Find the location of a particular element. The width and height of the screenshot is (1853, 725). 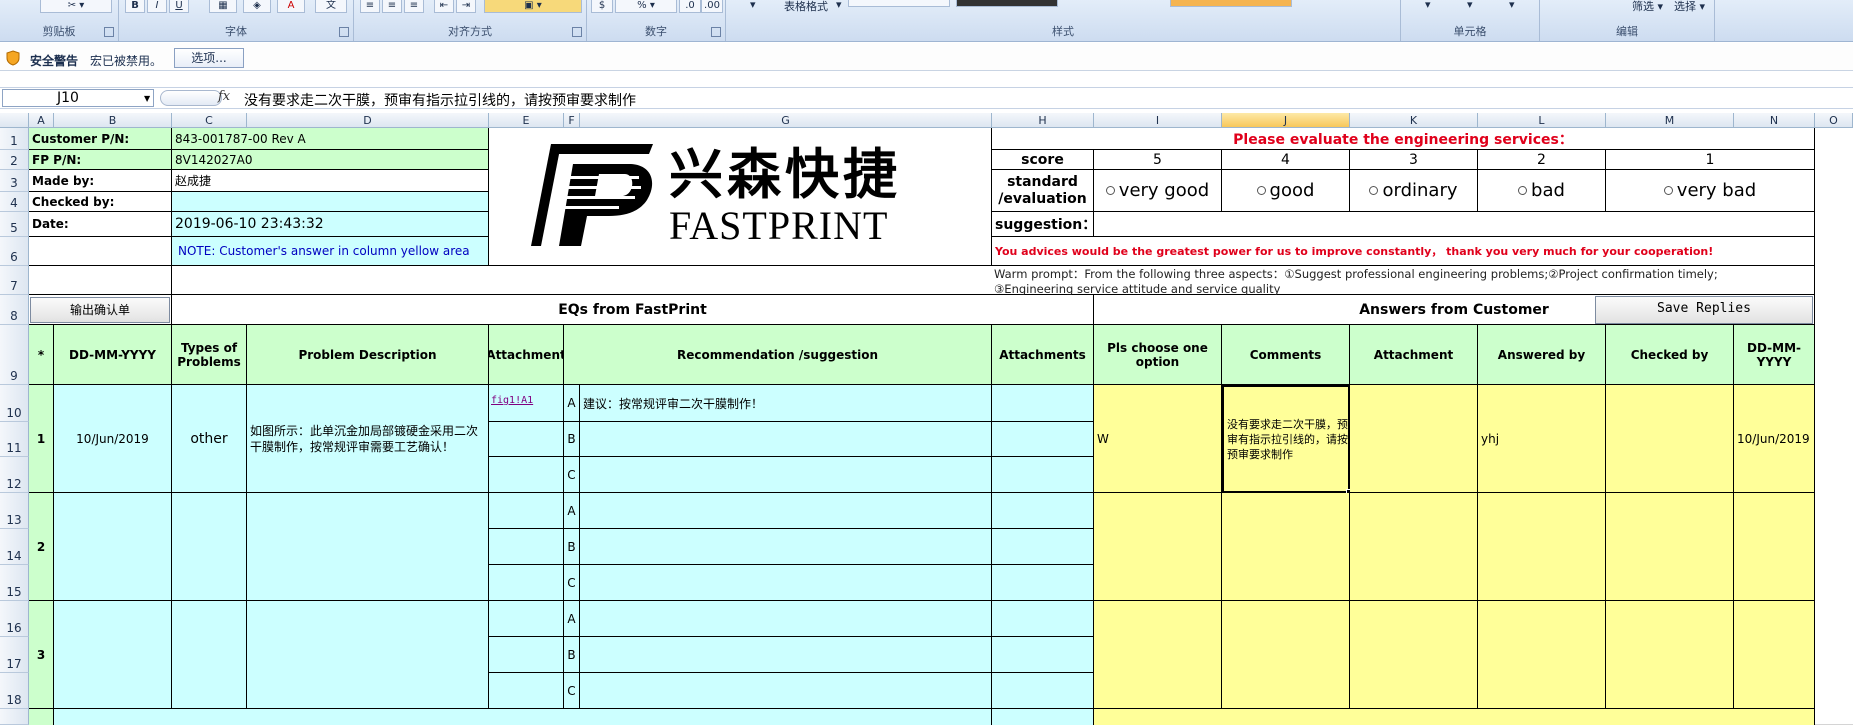

comment-cell is located at coordinates (1286, 655).